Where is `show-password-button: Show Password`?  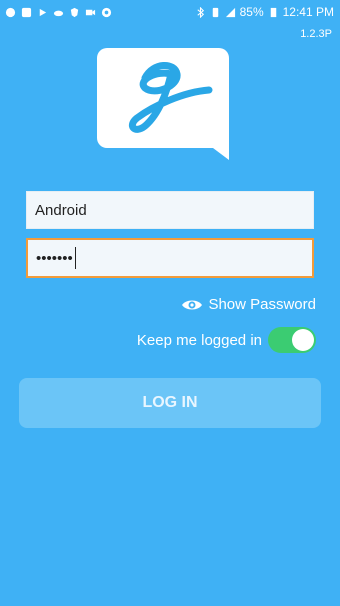
show-password-button: Show Password is located at coordinates (248, 304).